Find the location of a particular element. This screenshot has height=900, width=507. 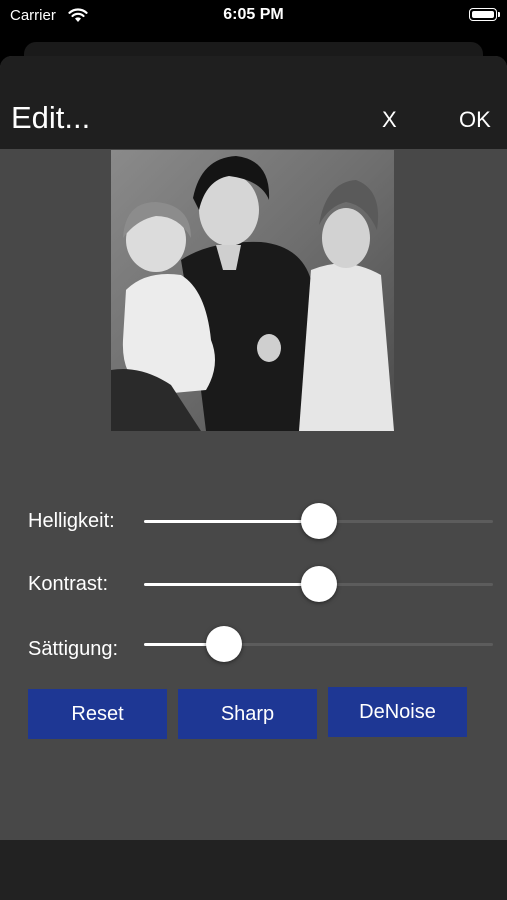

bottom-bar is located at coordinates (253, 870).